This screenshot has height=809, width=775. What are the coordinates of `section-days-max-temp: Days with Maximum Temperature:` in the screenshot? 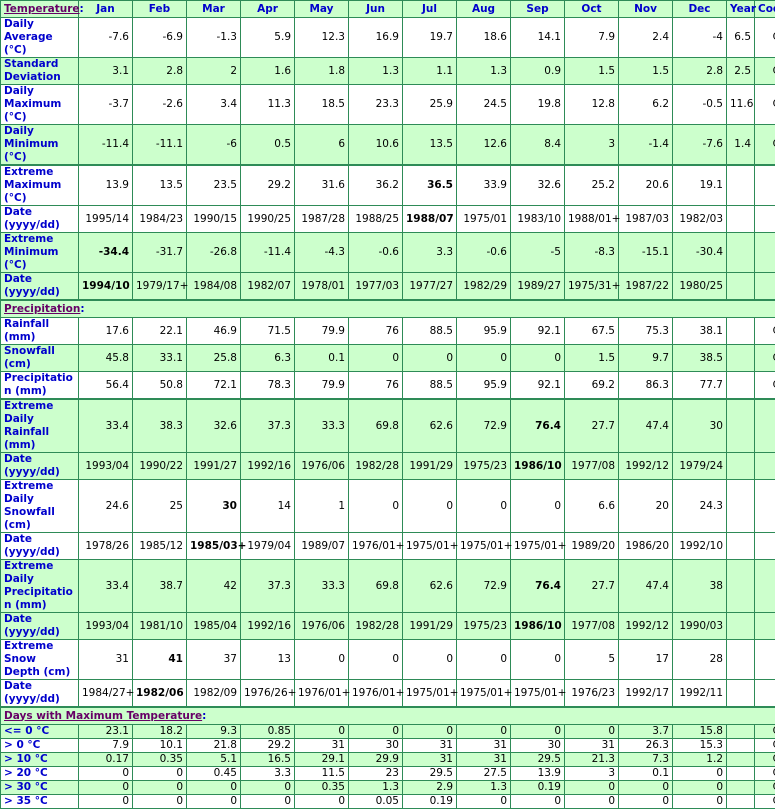 It's located at (388, 716).